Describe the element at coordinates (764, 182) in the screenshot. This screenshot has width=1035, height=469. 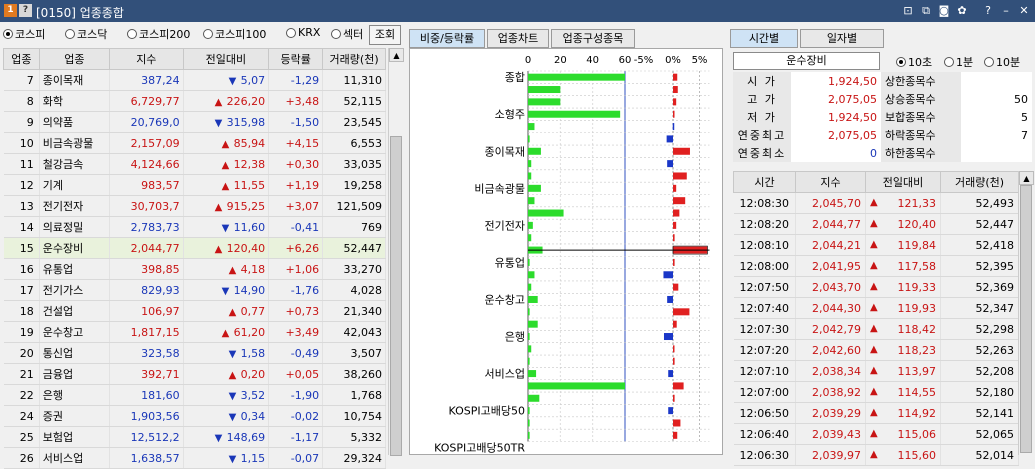
I see `column-header: 시간` at that location.